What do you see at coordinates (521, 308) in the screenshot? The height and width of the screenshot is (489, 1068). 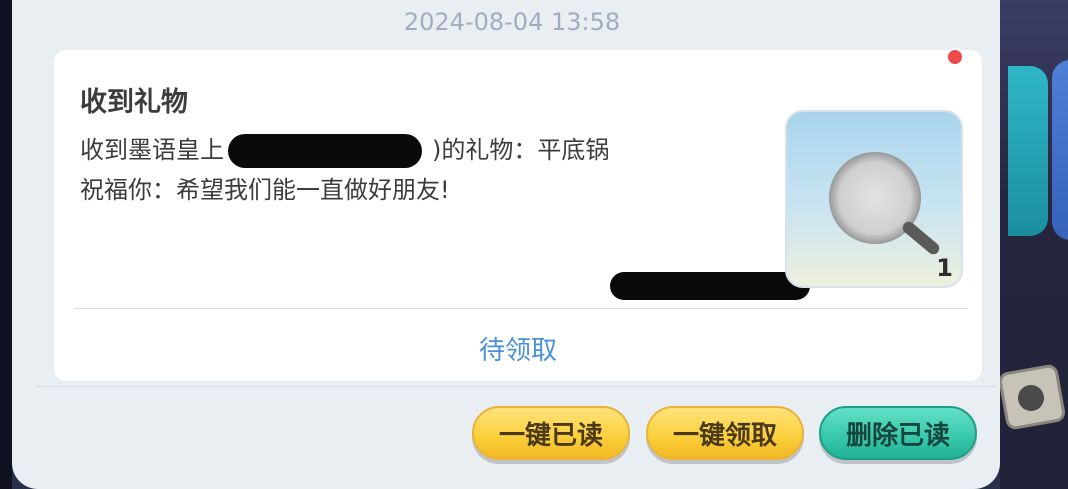 I see `card-divider` at bounding box center [521, 308].